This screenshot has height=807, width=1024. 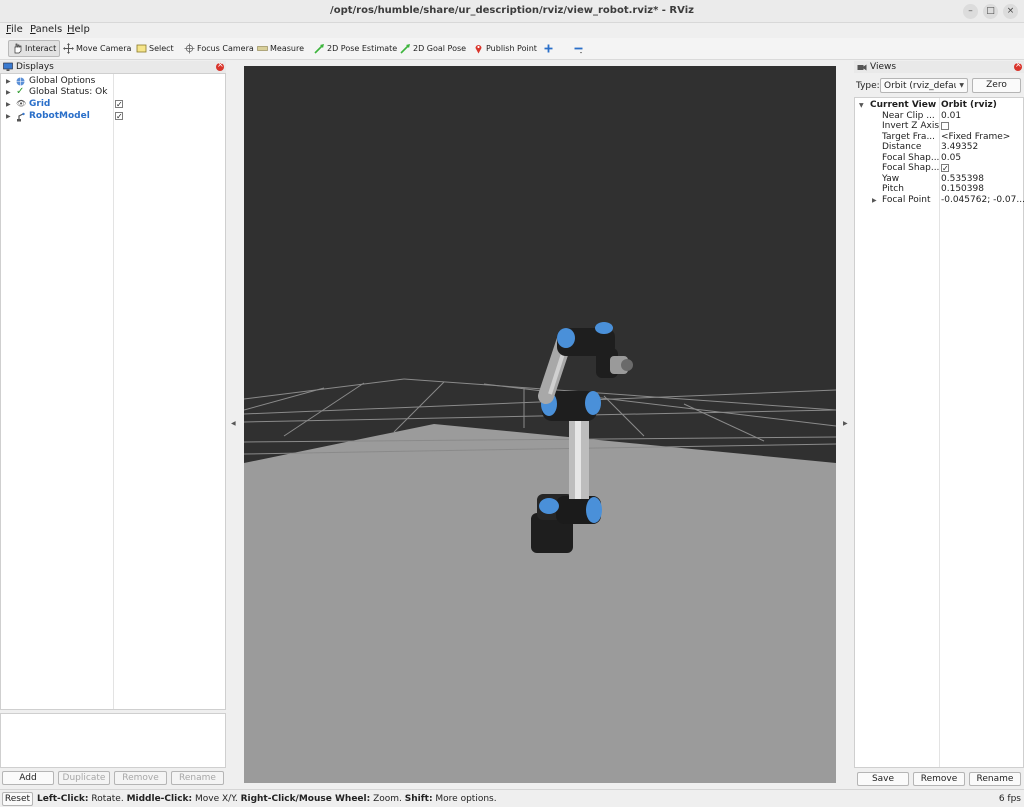 I want to click on grid-enabled-checkbox: ✓, so click(x=119, y=104).